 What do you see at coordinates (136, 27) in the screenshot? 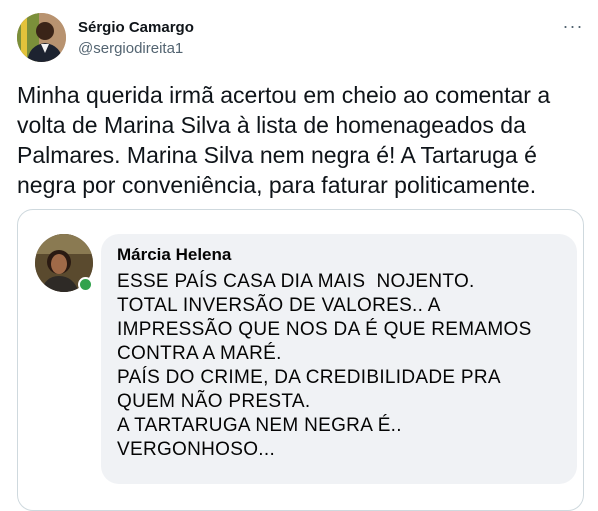
I see `author-name: Sérgio Camargo` at bounding box center [136, 27].